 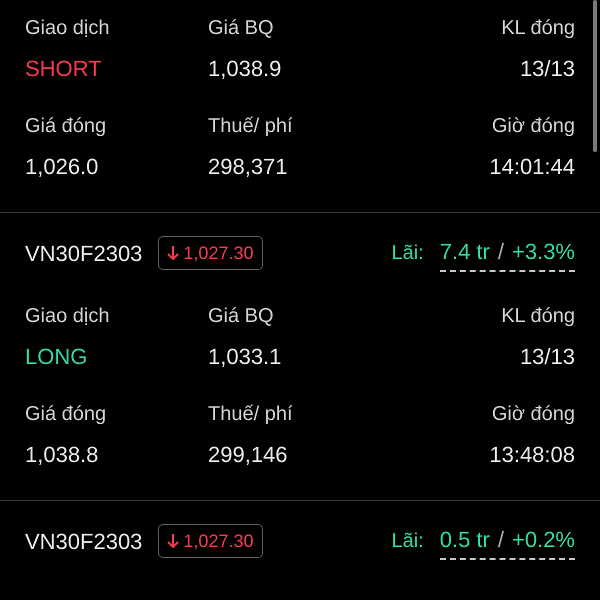 I want to click on profit-value: 7.4 tr / +3.3%, so click(x=507, y=253).